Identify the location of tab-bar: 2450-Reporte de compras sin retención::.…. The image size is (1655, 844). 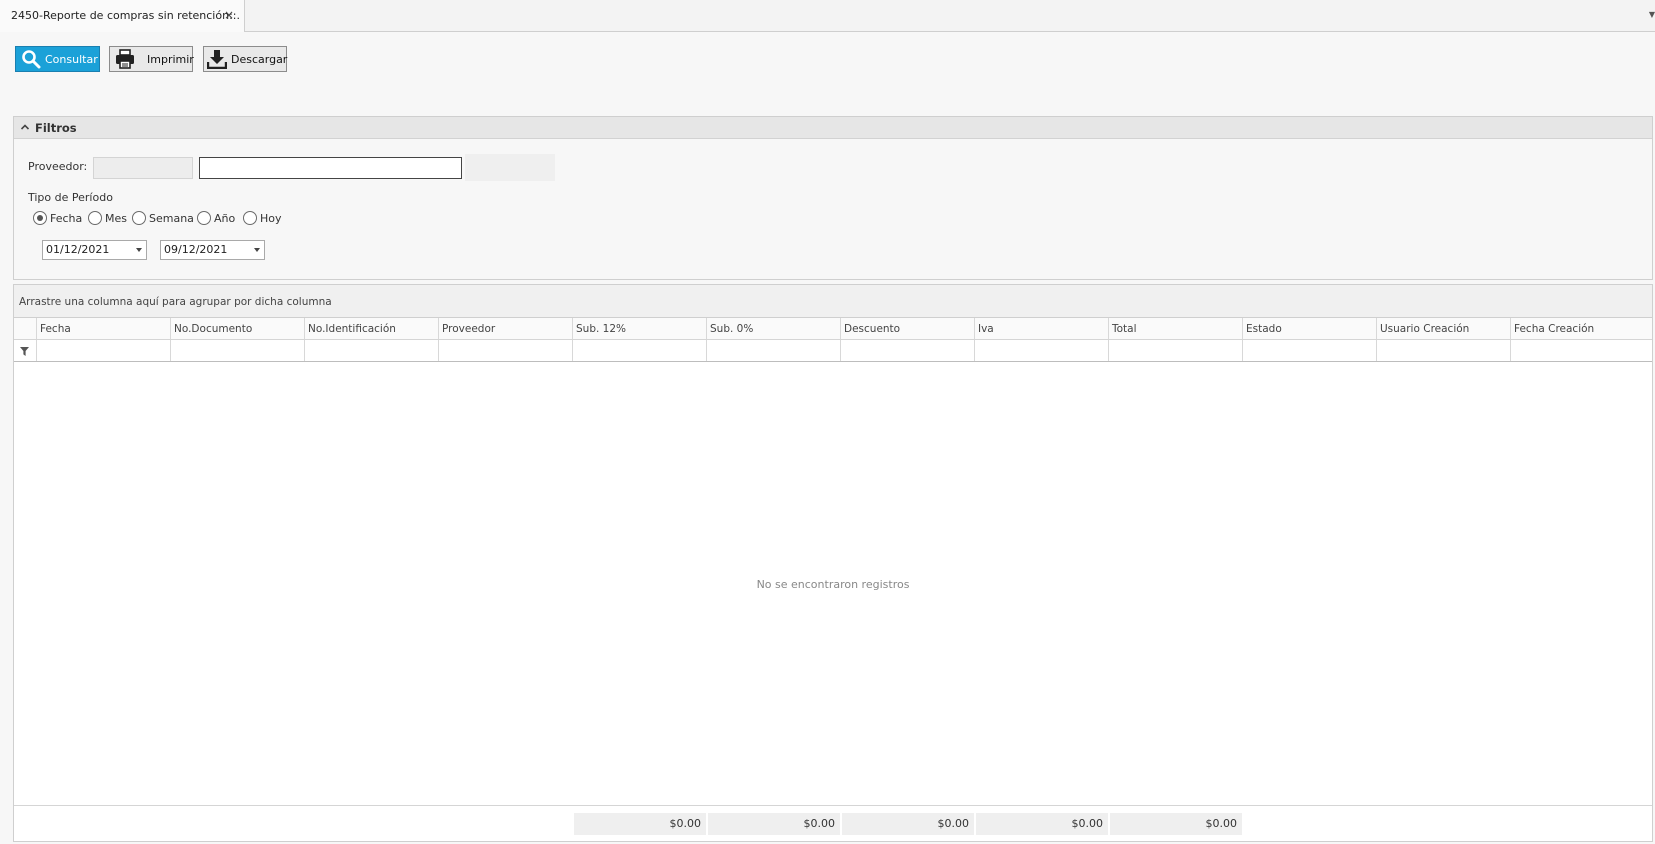
(827, 16).